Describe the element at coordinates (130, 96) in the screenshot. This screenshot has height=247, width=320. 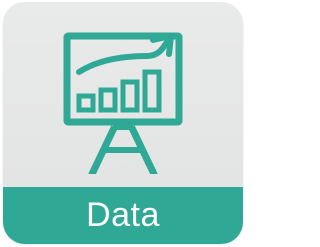
I see `bar-3-icon-part` at that location.